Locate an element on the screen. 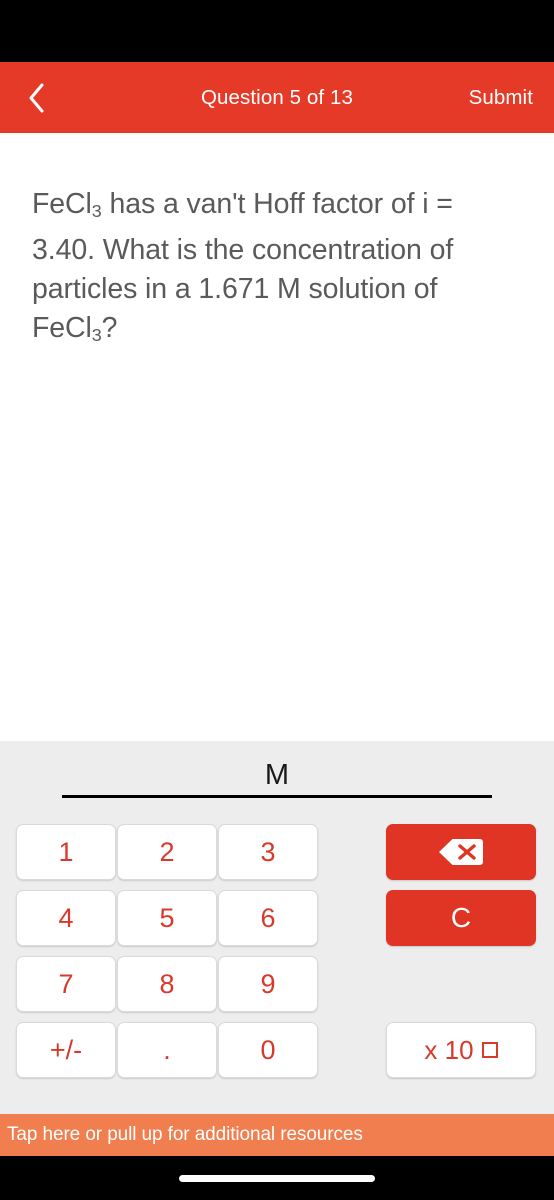 The height and width of the screenshot is (1200, 554). key-8: 8 is located at coordinates (167, 984).